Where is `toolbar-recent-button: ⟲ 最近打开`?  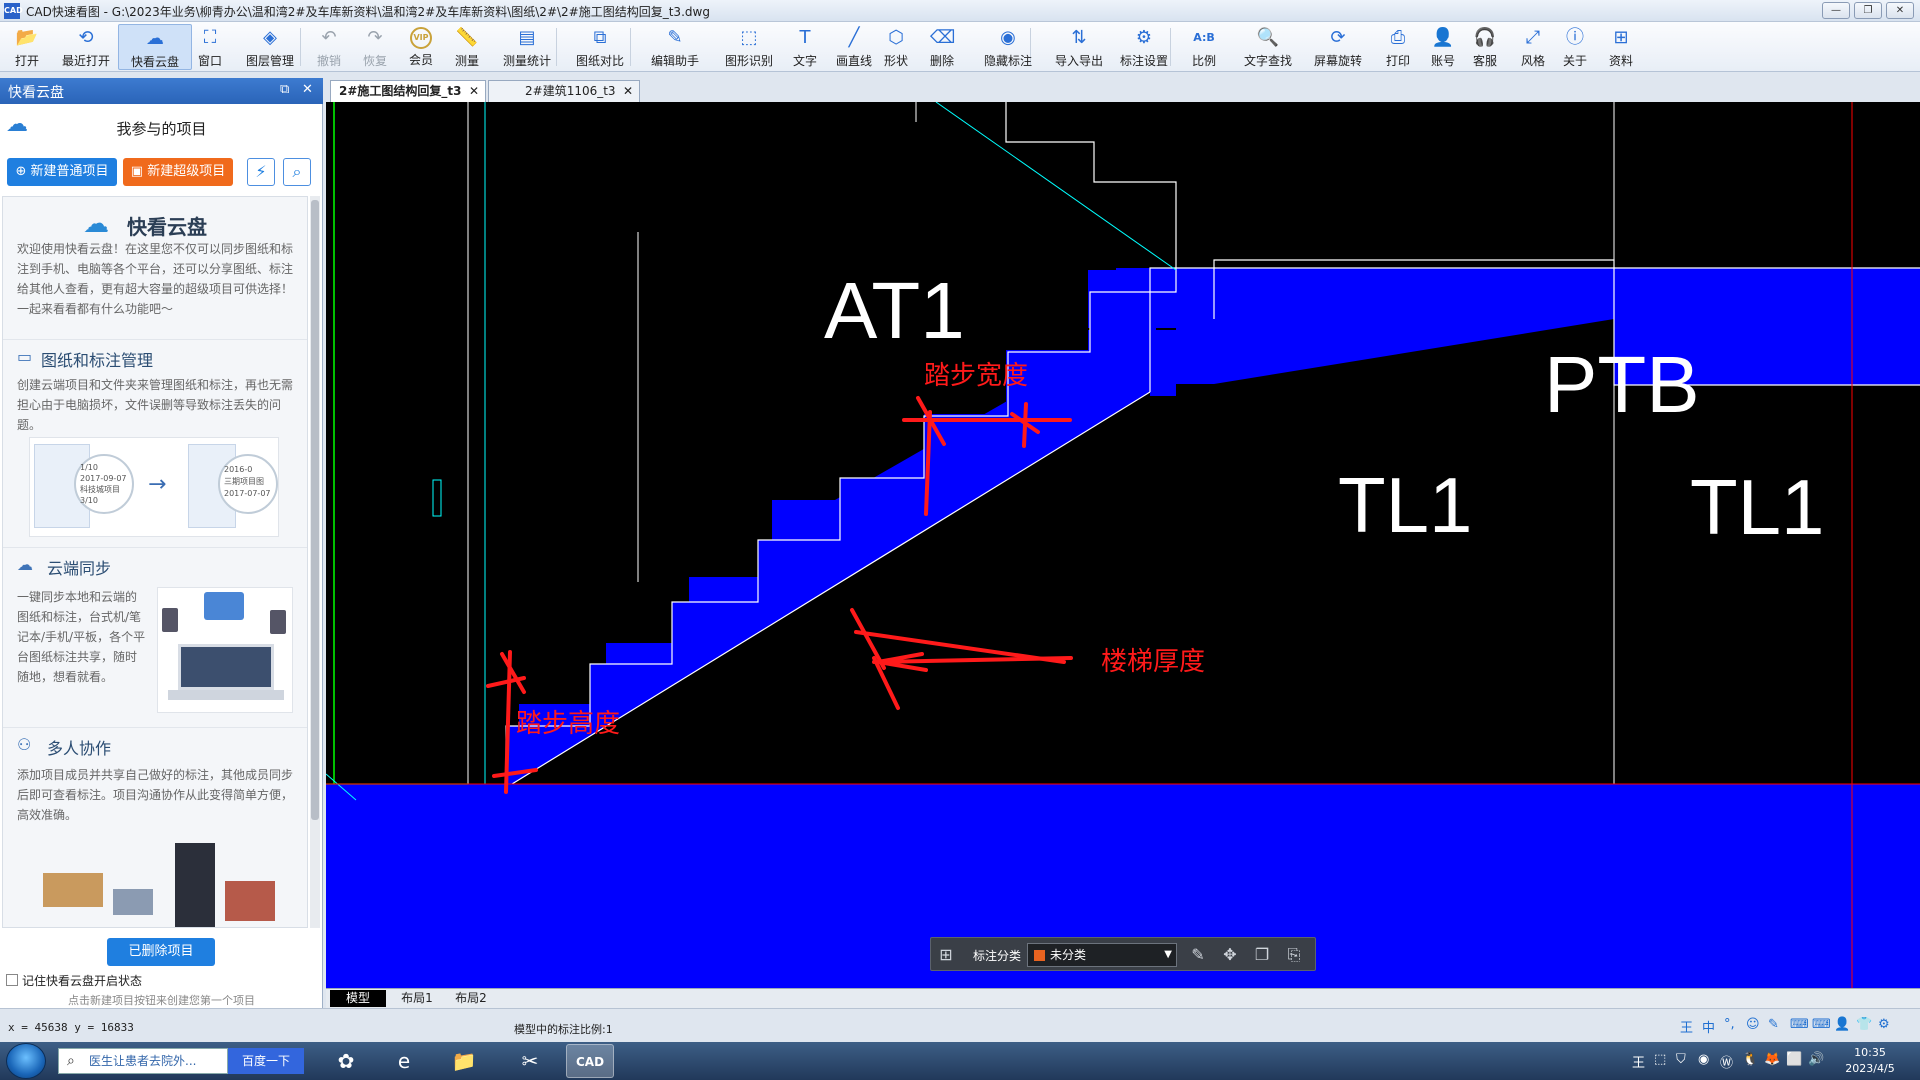
toolbar-recent-button: ⟲ 最近打开 is located at coordinates (86, 47).